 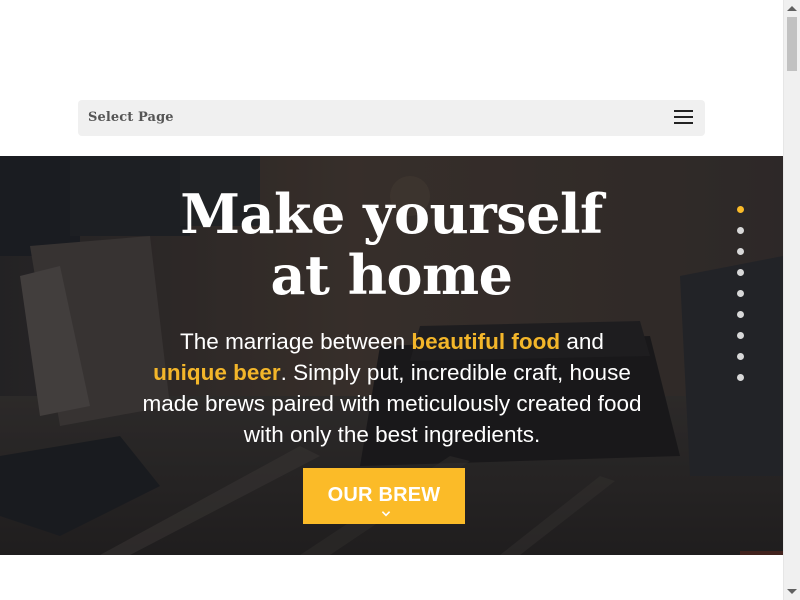 I want to click on hero-title-line-2: at home, so click(x=391, y=275).